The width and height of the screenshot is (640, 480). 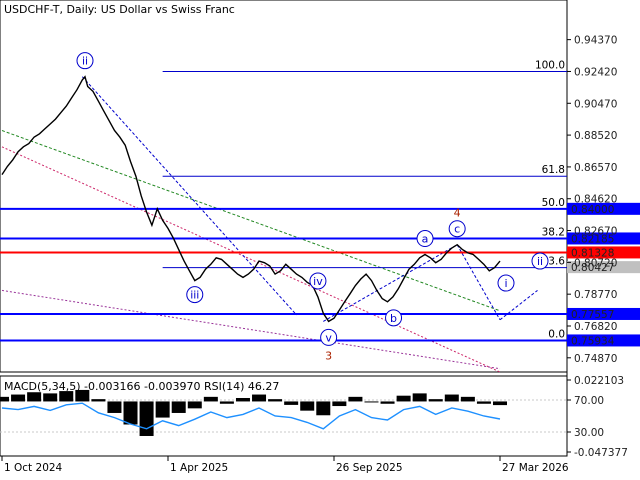 I want to click on fib-level-label: 0.0, so click(x=556, y=334).